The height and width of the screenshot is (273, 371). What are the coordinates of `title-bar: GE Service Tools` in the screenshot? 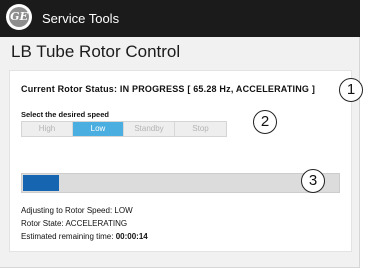 It's located at (180, 18).